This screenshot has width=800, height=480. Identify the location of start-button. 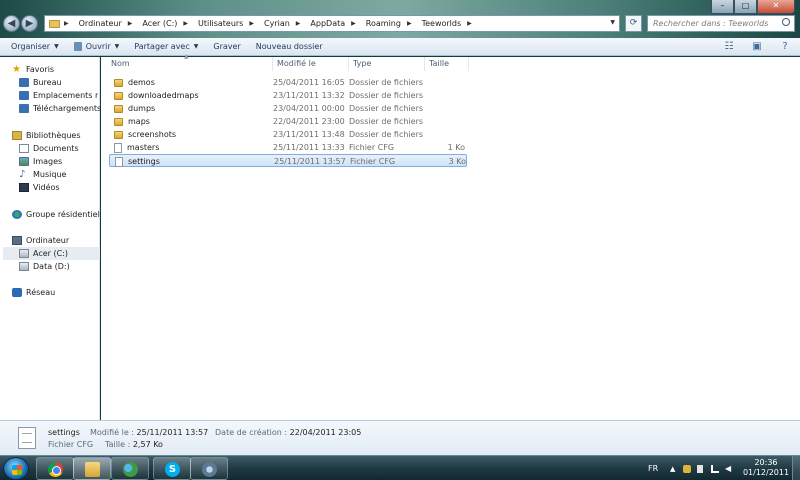
(16, 468).